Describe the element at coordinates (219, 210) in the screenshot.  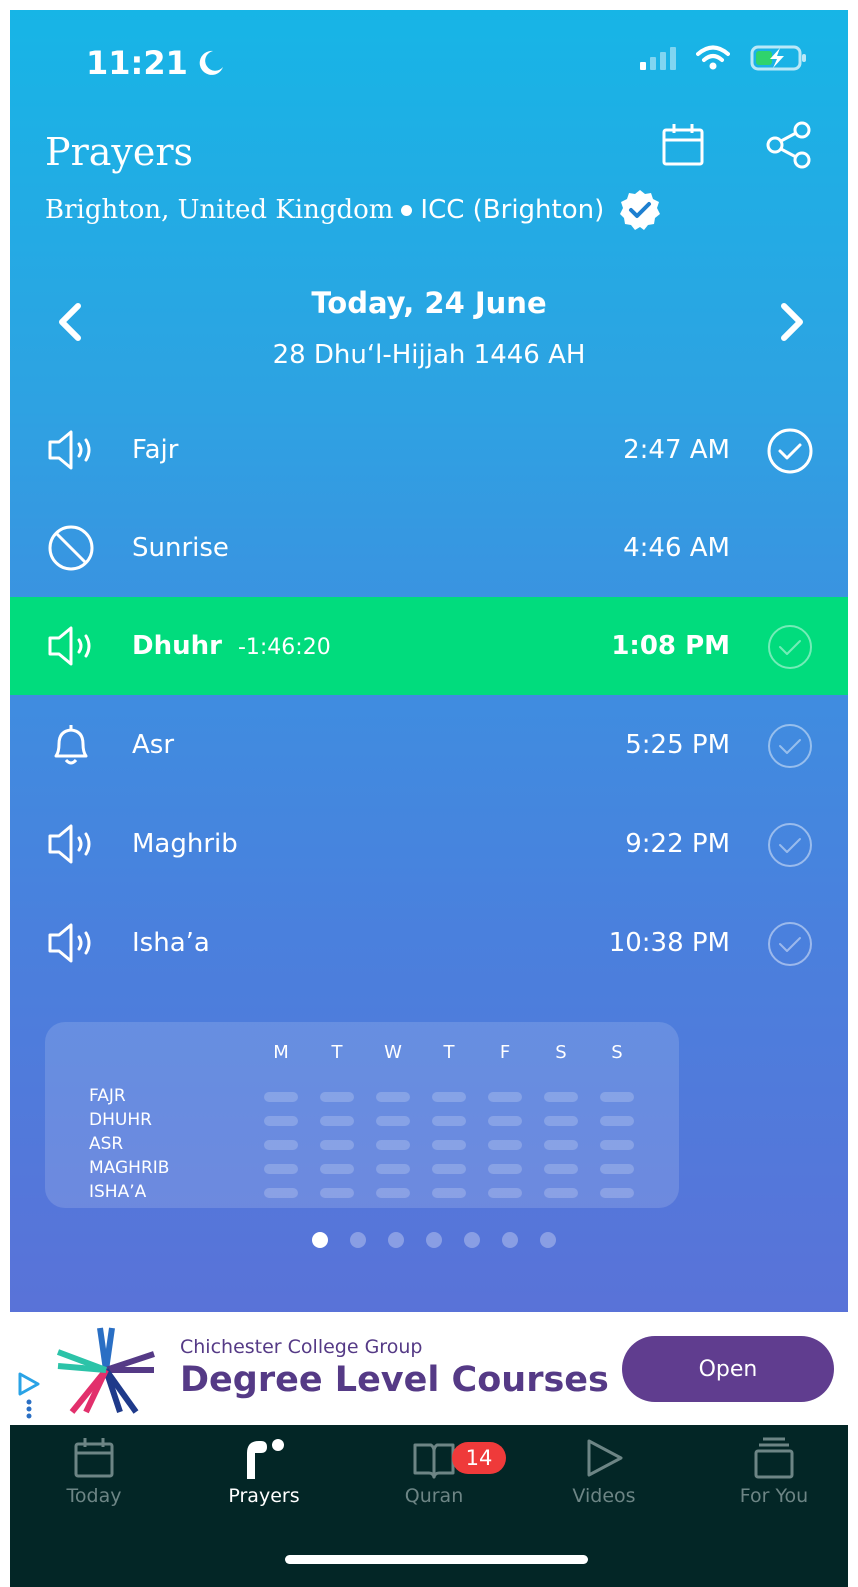
I see `city-label: Brighton, United Kingdom` at that location.